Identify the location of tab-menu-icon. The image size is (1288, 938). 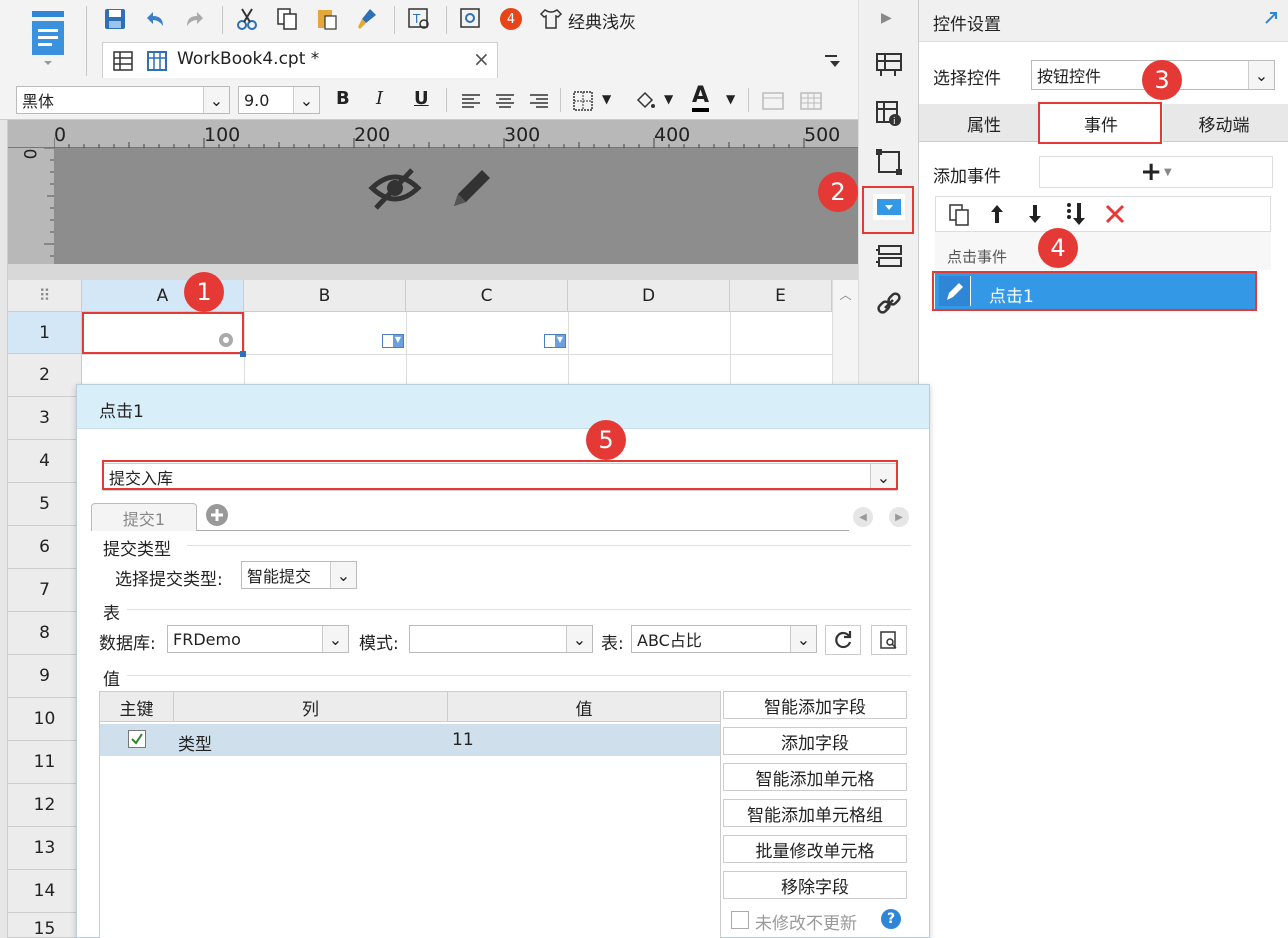
(833, 61).